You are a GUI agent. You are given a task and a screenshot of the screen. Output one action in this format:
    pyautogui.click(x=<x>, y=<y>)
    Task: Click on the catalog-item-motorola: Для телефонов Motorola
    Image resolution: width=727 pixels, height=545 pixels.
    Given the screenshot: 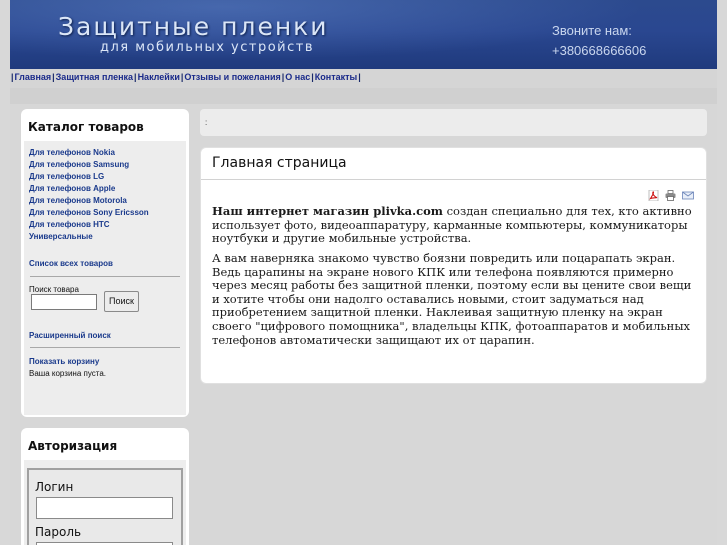 What is the action you would take?
    pyautogui.click(x=107, y=201)
    